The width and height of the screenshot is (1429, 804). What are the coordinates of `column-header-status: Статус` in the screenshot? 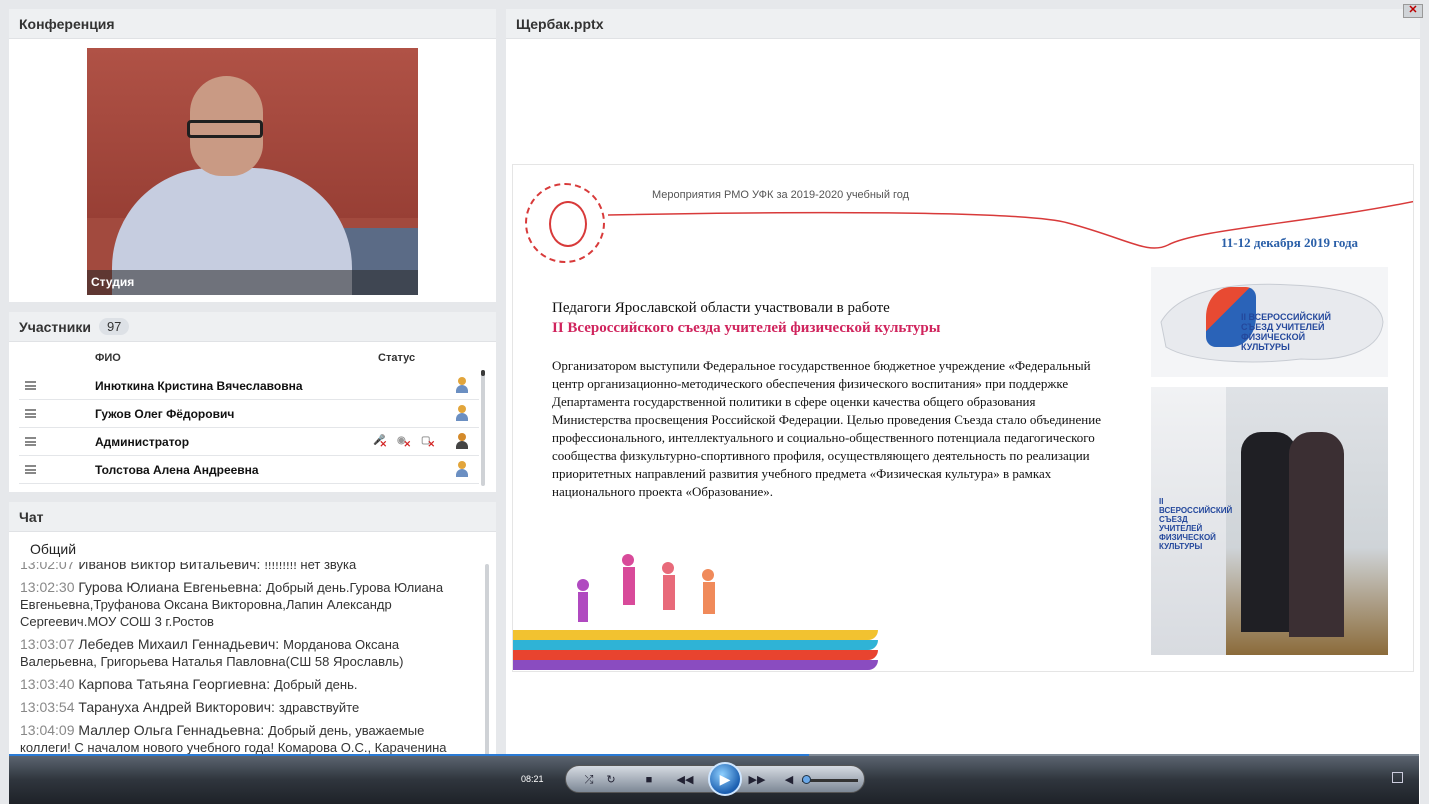 It's located at (397, 358).